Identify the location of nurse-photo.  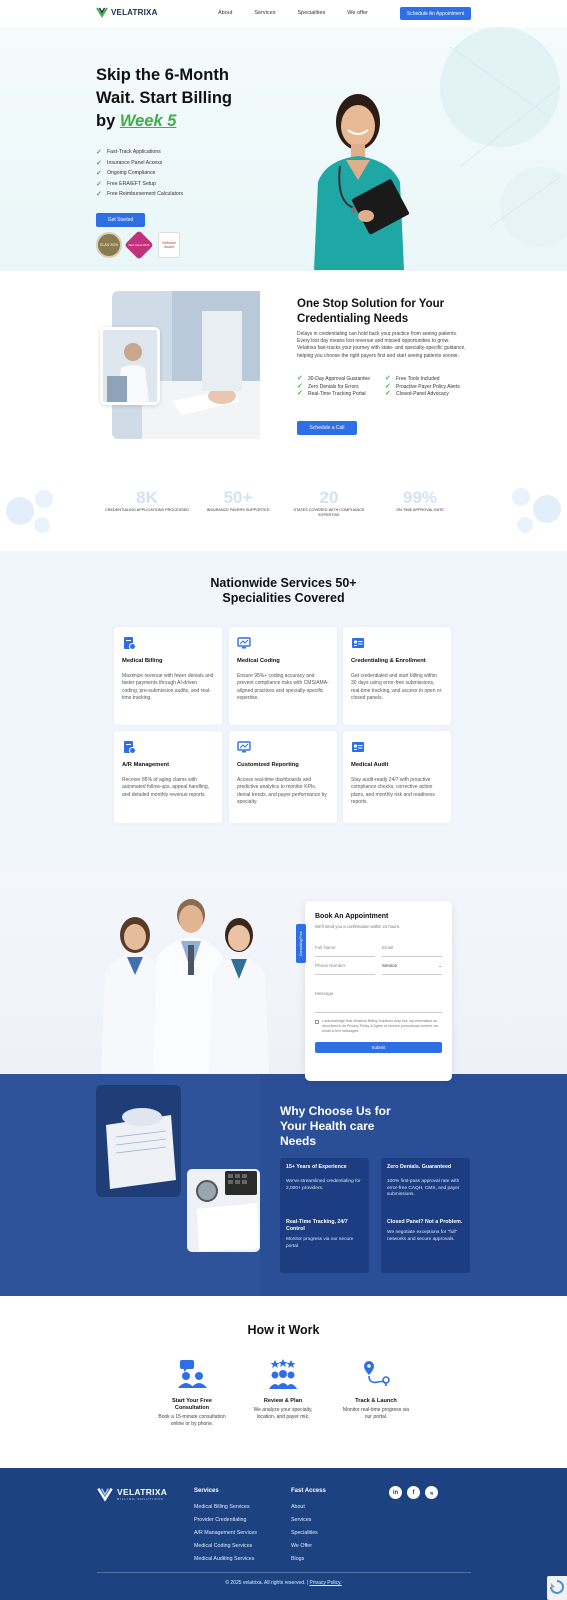
(361, 182).